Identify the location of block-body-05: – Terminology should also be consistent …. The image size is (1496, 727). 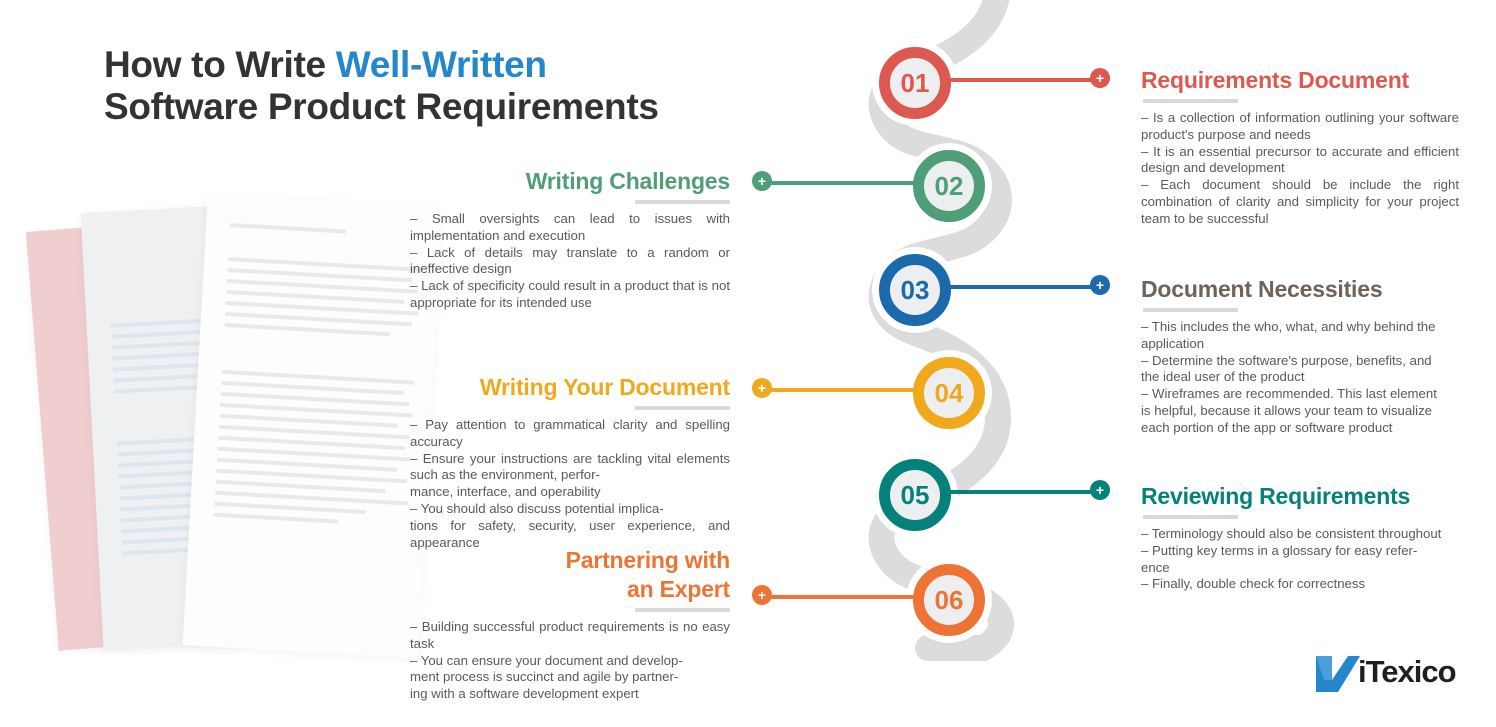
(1291, 559).